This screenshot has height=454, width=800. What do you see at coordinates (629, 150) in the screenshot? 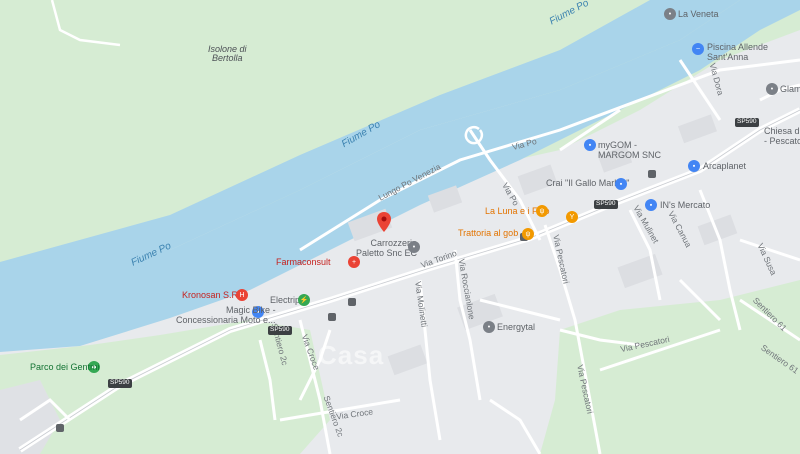
I see `poi-label: myGOM - MARGOM SNC` at bounding box center [629, 150].